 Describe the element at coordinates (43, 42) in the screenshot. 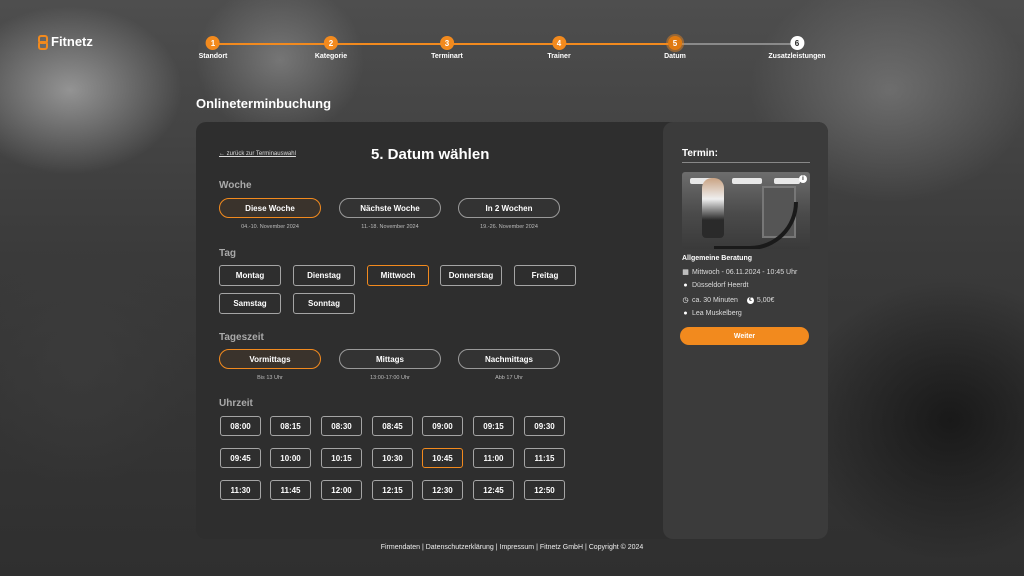

I see `logo-icon` at that location.